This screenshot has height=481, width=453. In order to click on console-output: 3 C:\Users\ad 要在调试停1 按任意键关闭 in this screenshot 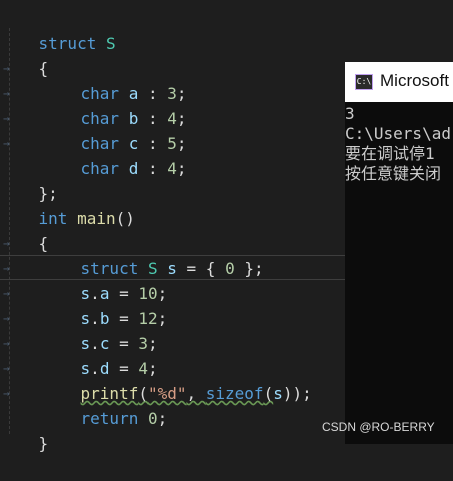, I will do `click(398, 144)`.